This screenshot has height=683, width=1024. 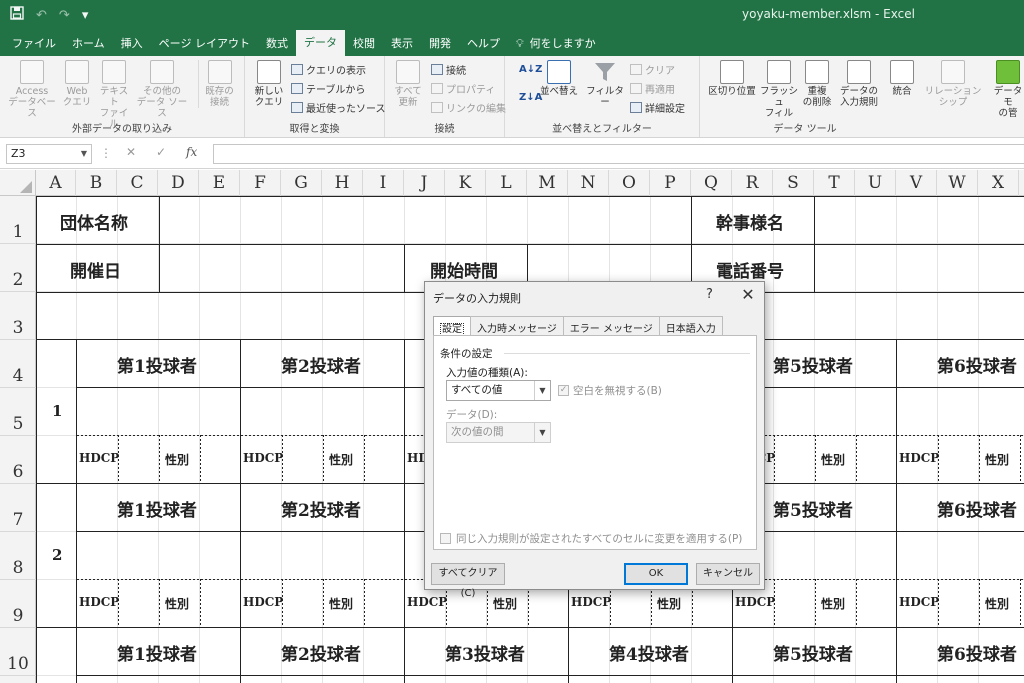 What do you see at coordinates (260, 183) in the screenshot?
I see `column-header-f: F` at bounding box center [260, 183].